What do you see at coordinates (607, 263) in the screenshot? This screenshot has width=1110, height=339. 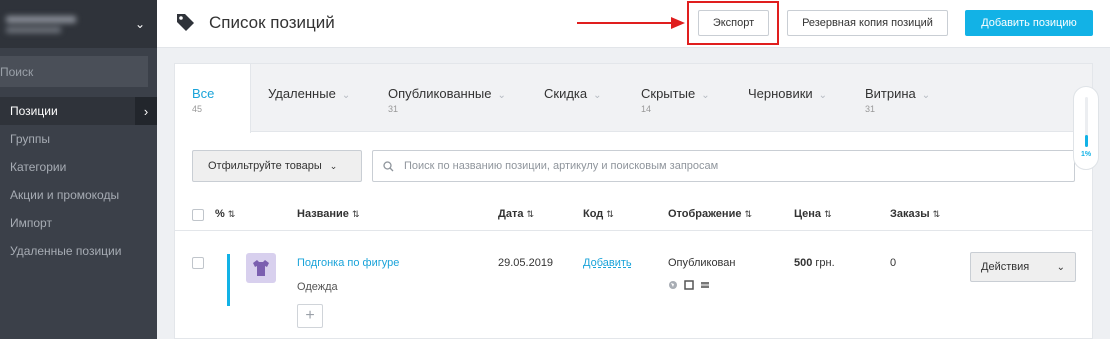 I see `add-code-link: Добавить` at bounding box center [607, 263].